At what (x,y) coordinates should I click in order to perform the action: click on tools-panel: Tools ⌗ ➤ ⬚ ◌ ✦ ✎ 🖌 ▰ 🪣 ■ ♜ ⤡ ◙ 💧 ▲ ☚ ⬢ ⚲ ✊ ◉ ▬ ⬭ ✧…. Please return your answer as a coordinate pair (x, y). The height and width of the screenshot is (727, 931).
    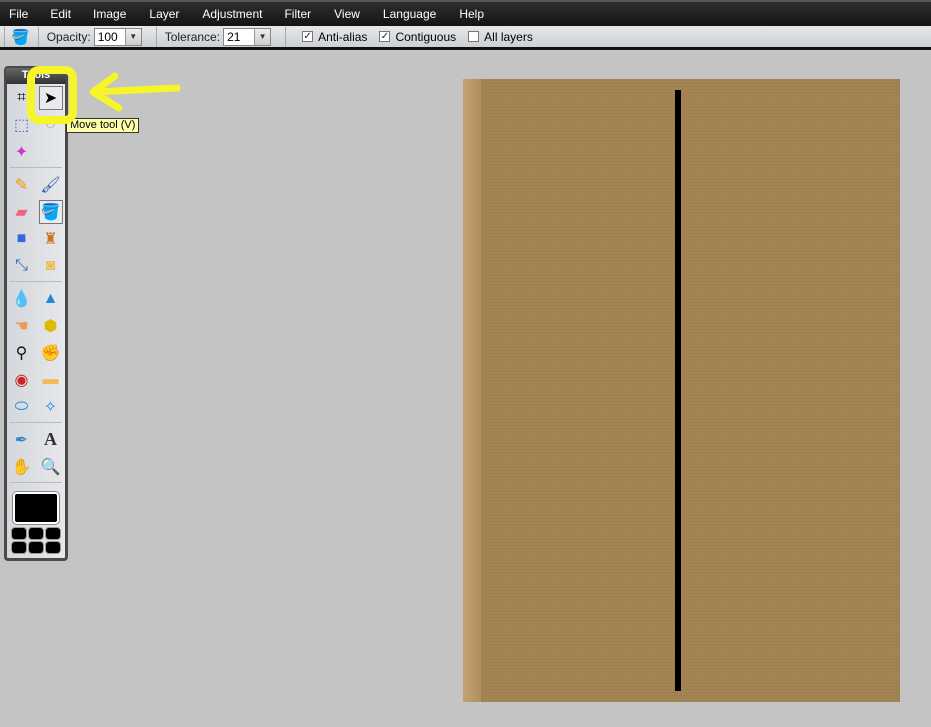
    Looking at the image, I should click on (36, 313).